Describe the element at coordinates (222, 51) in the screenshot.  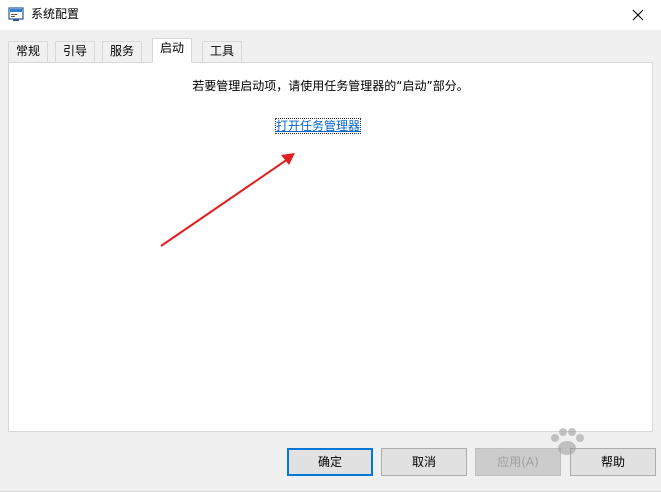
I see `tab-tools: 工具` at that location.